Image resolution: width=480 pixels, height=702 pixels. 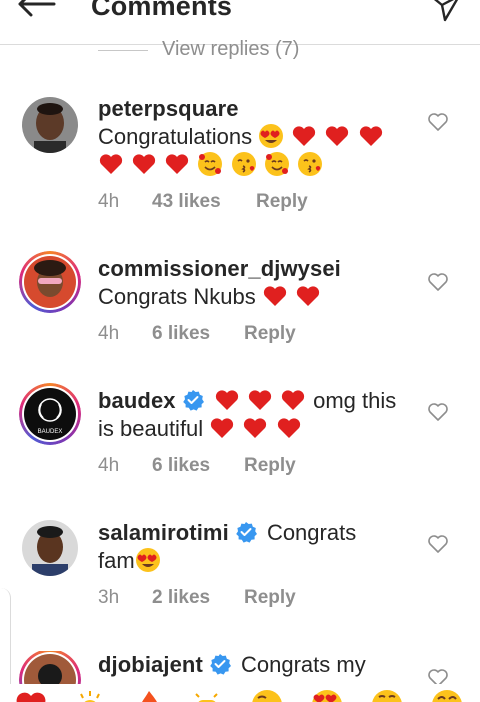 I want to click on comment-likes: 2 likes, so click(x=181, y=598).